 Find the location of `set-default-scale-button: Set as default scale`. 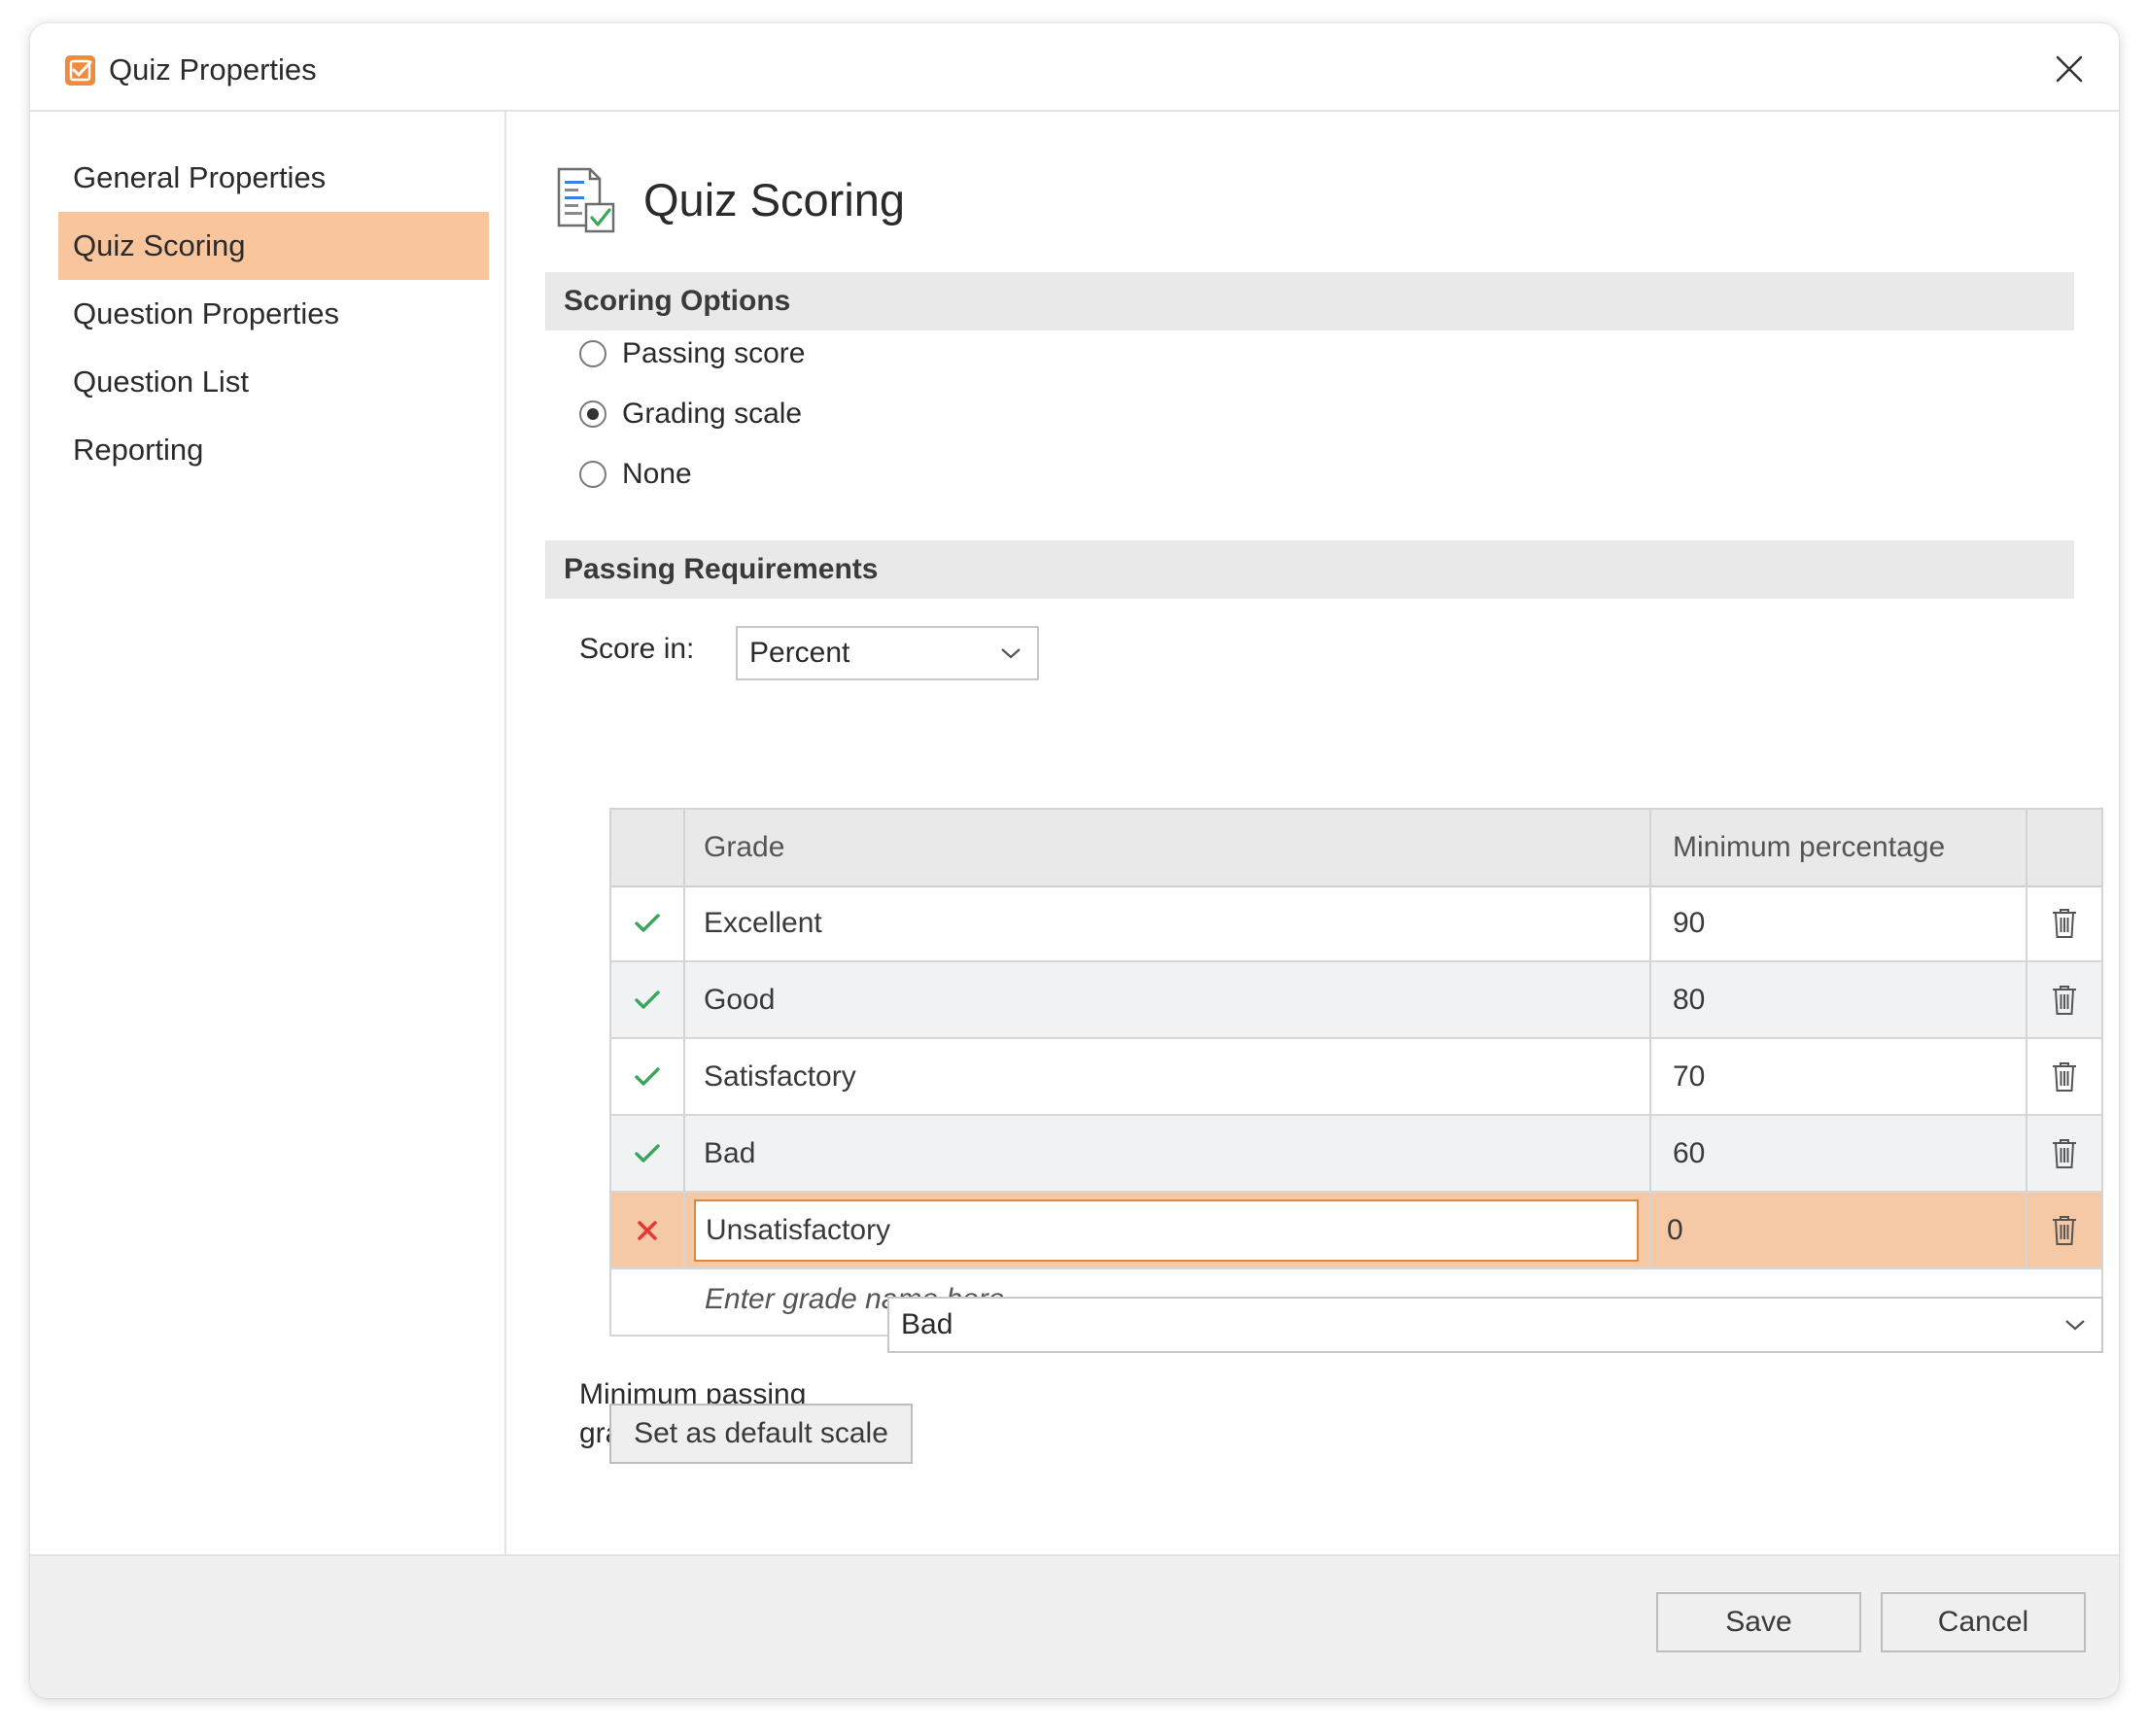

set-default-scale-button: Set as default scale is located at coordinates (761, 1434).